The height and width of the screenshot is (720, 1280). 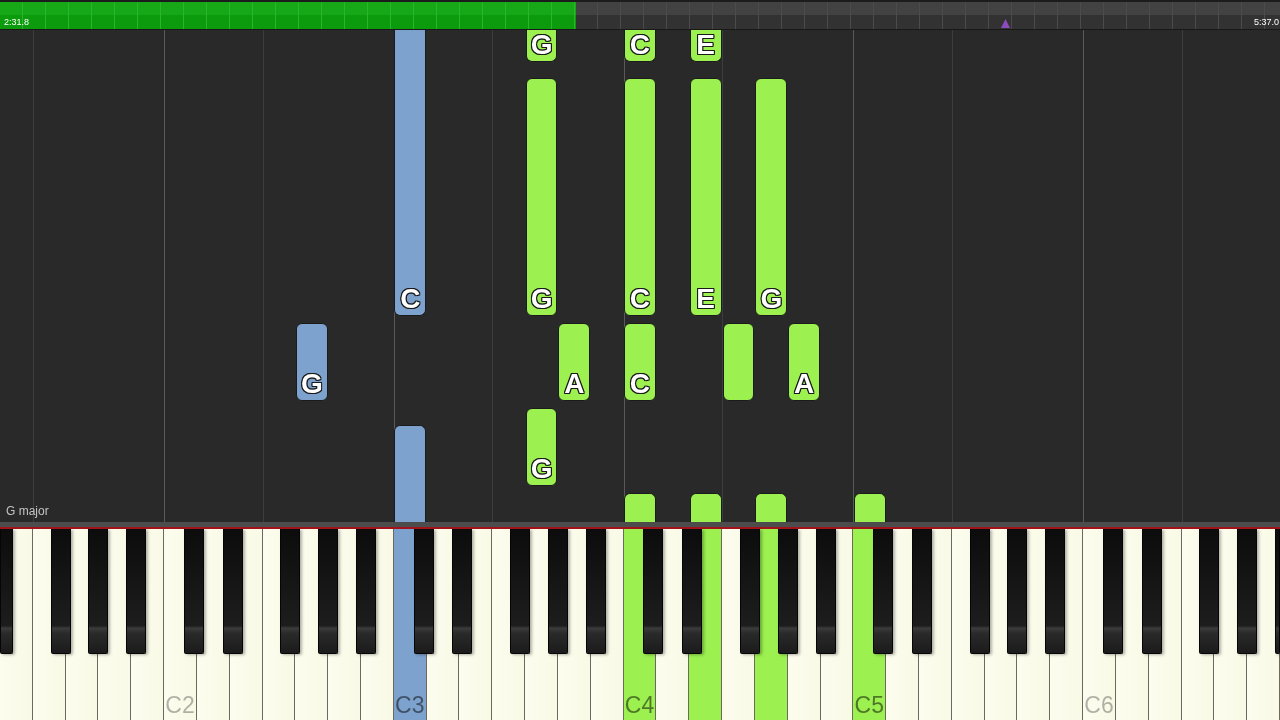 I want to click on key-label: C3, so click(x=410, y=705).